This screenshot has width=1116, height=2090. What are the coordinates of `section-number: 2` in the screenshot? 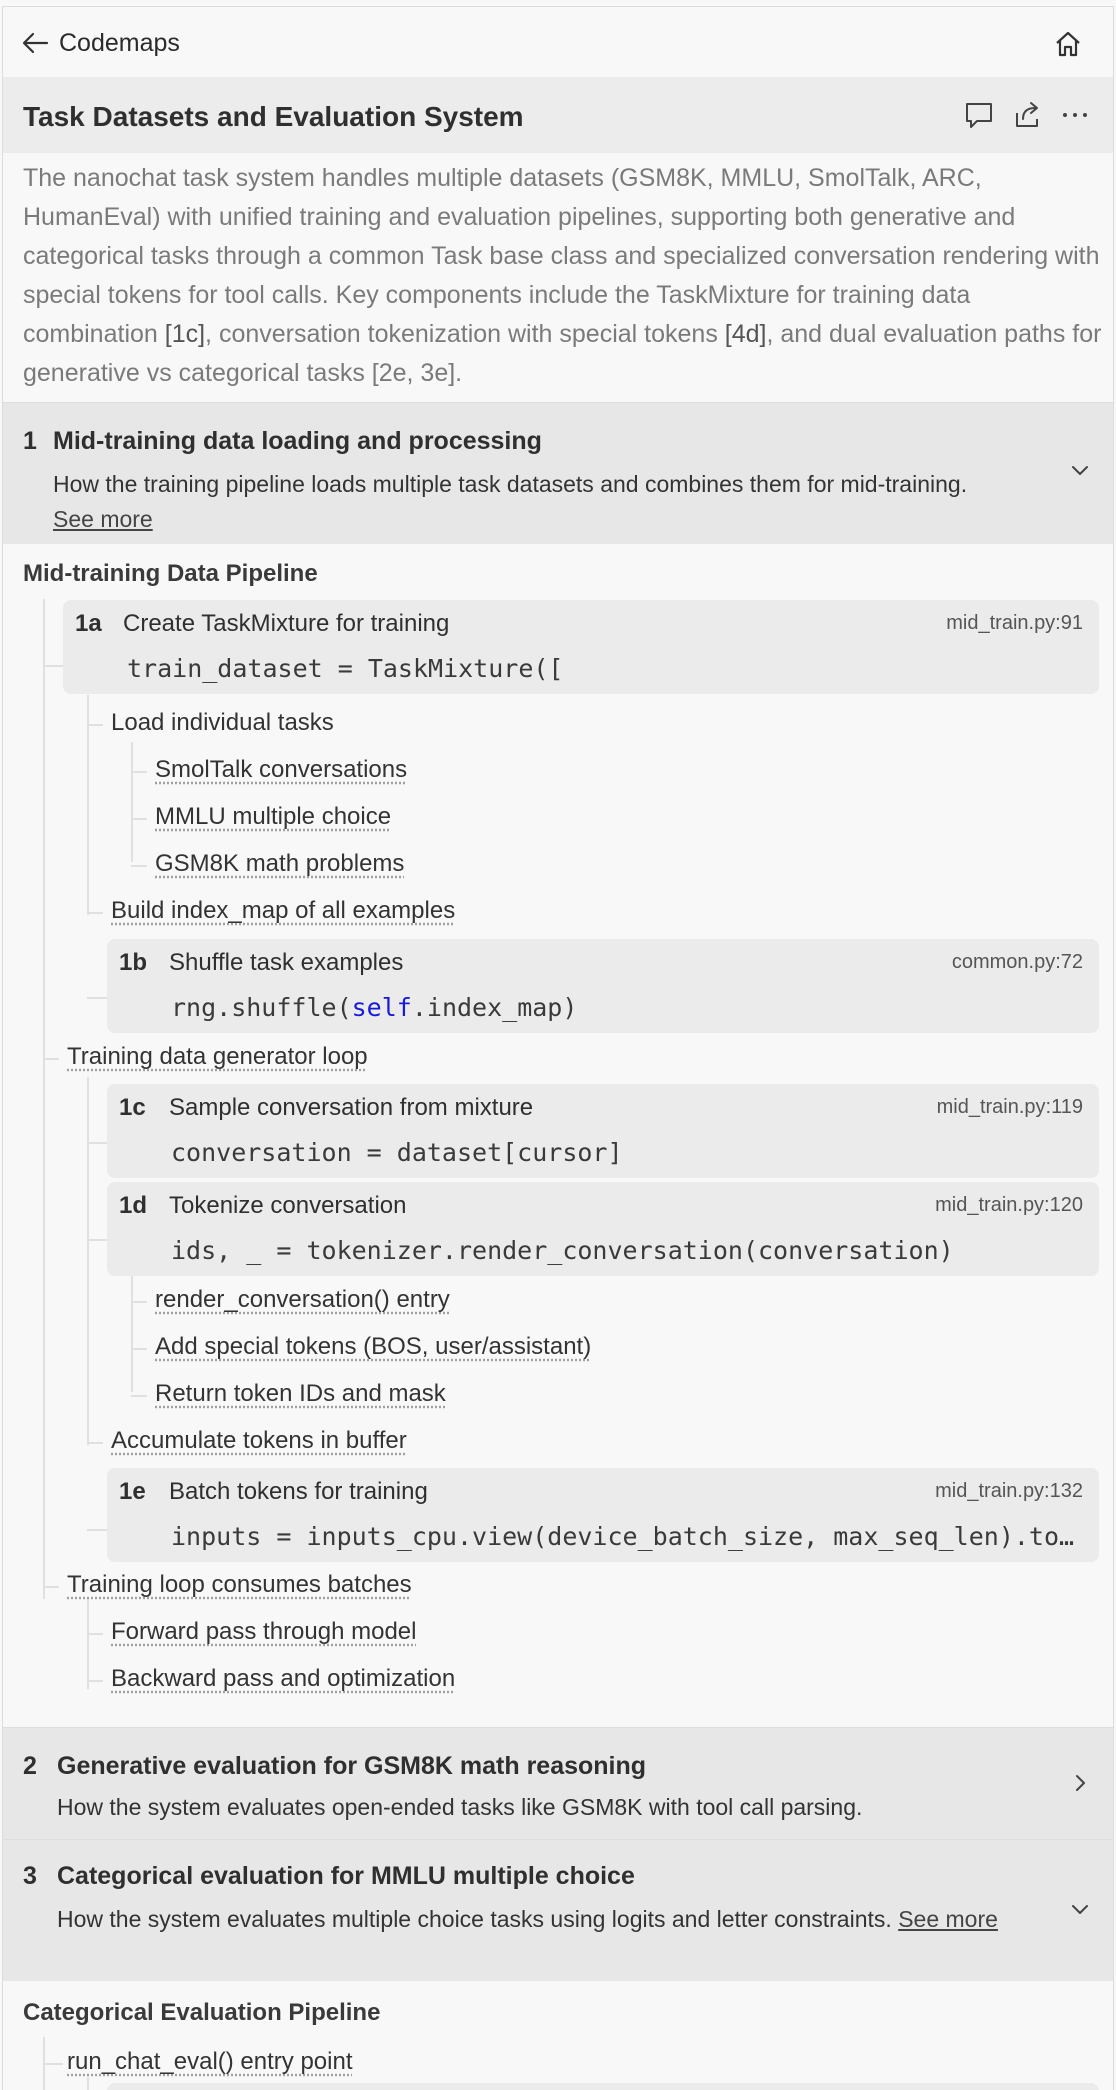 It's located at (30, 1766).